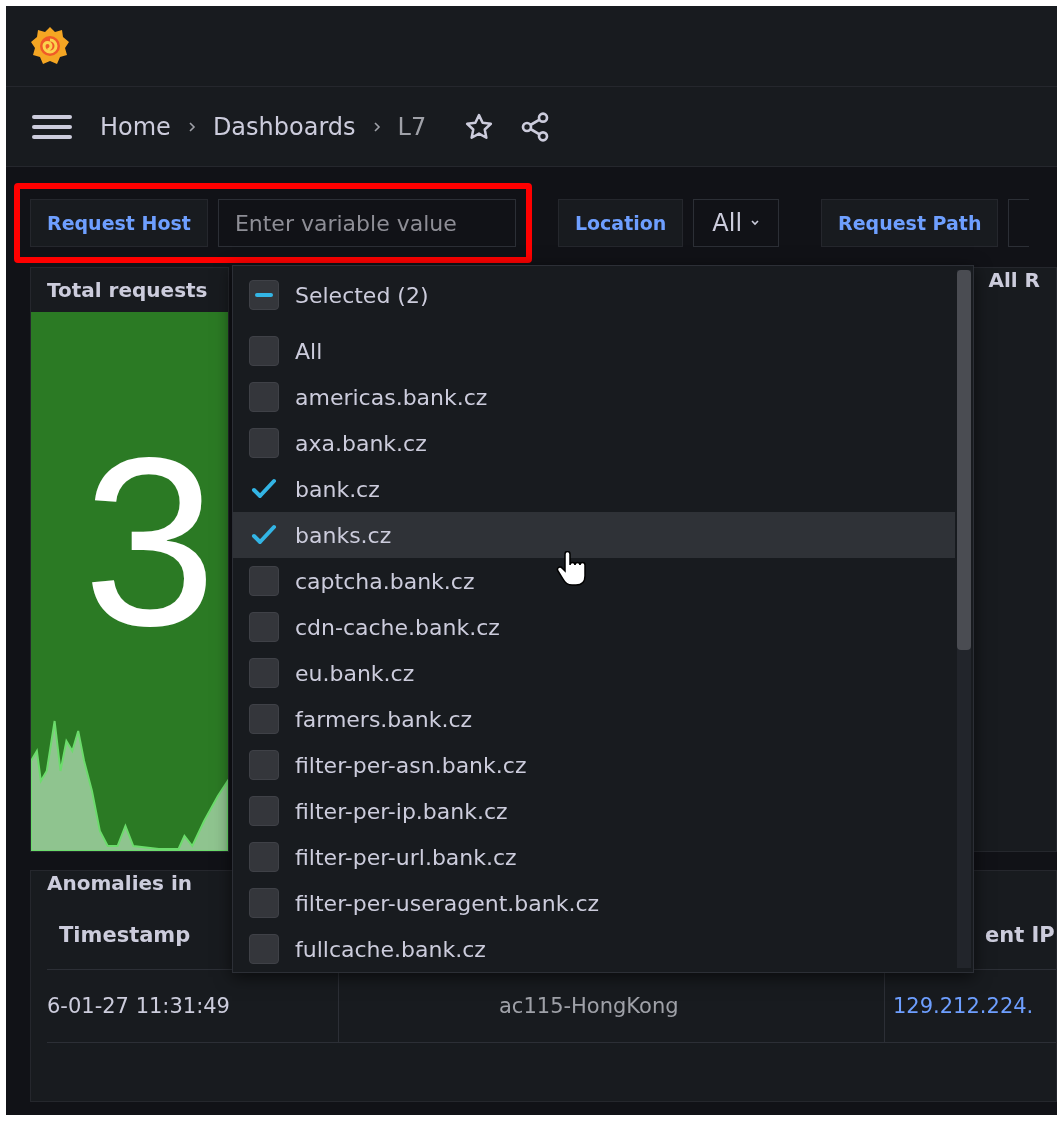 Image resolution: width=1057 pixels, height=1121 pixels. I want to click on column-header: ent IP, so click(1020, 935).